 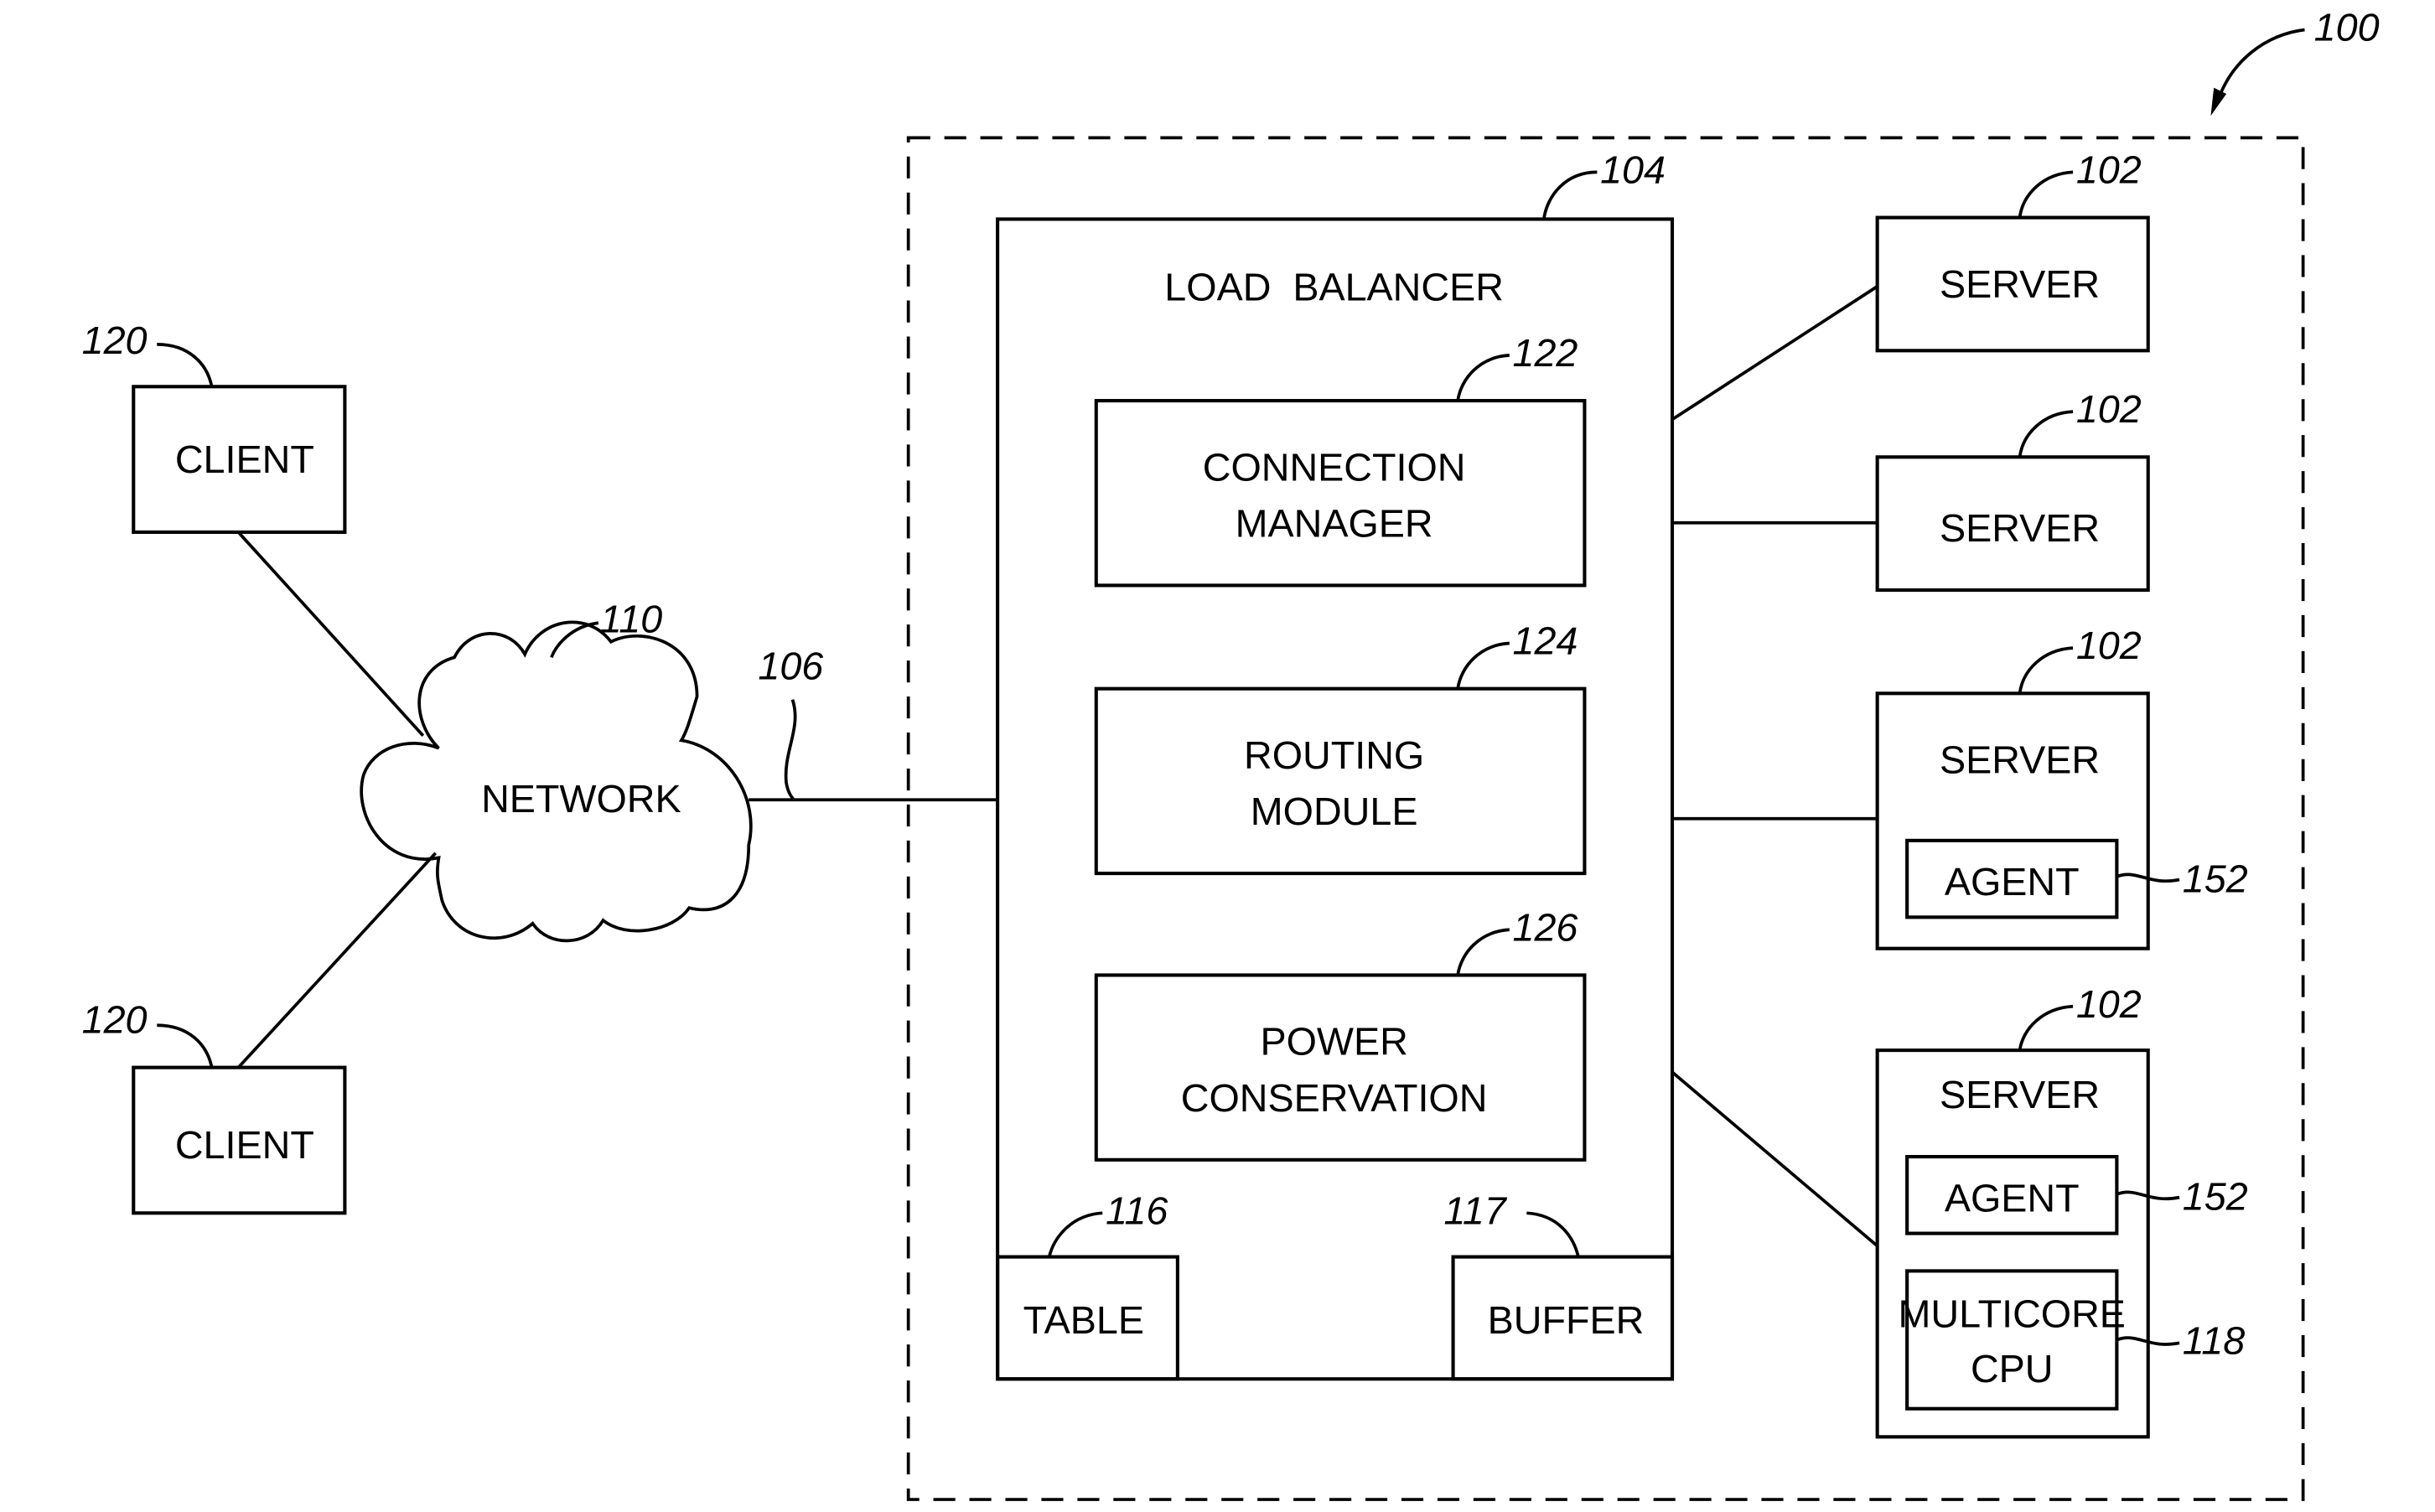 I want to click on network-label: NETWORK, so click(x=581, y=799).